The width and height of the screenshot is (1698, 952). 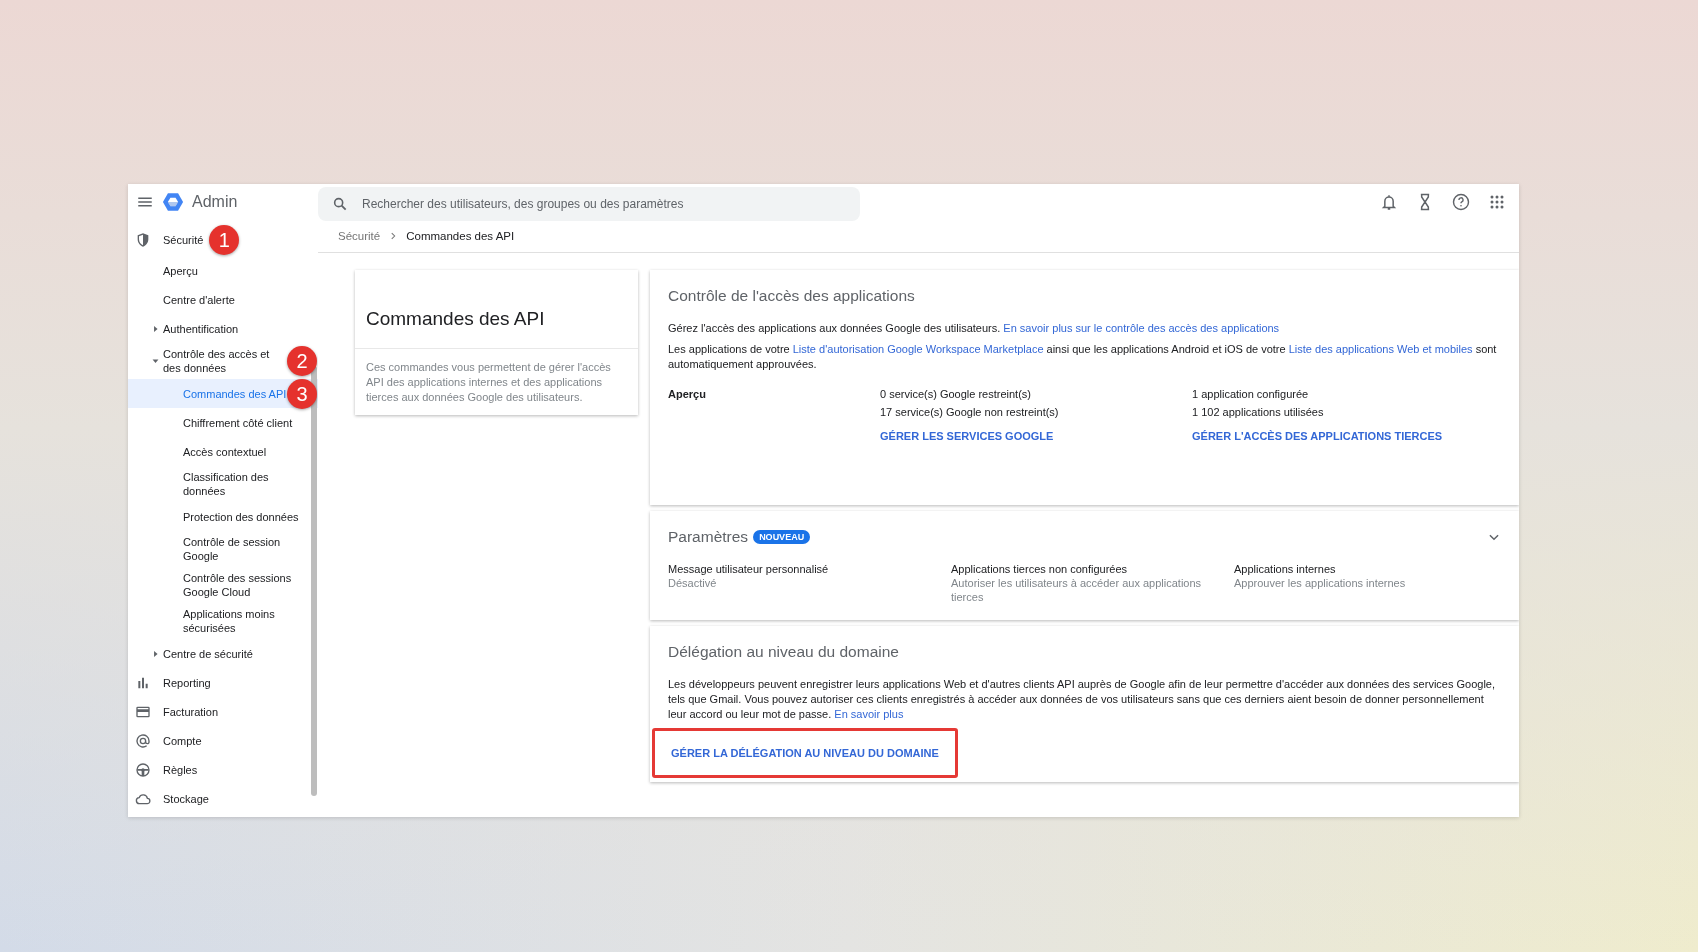 I want to click on sidebar-item: Applications moins sécurisées, so click(x=223, y=621).